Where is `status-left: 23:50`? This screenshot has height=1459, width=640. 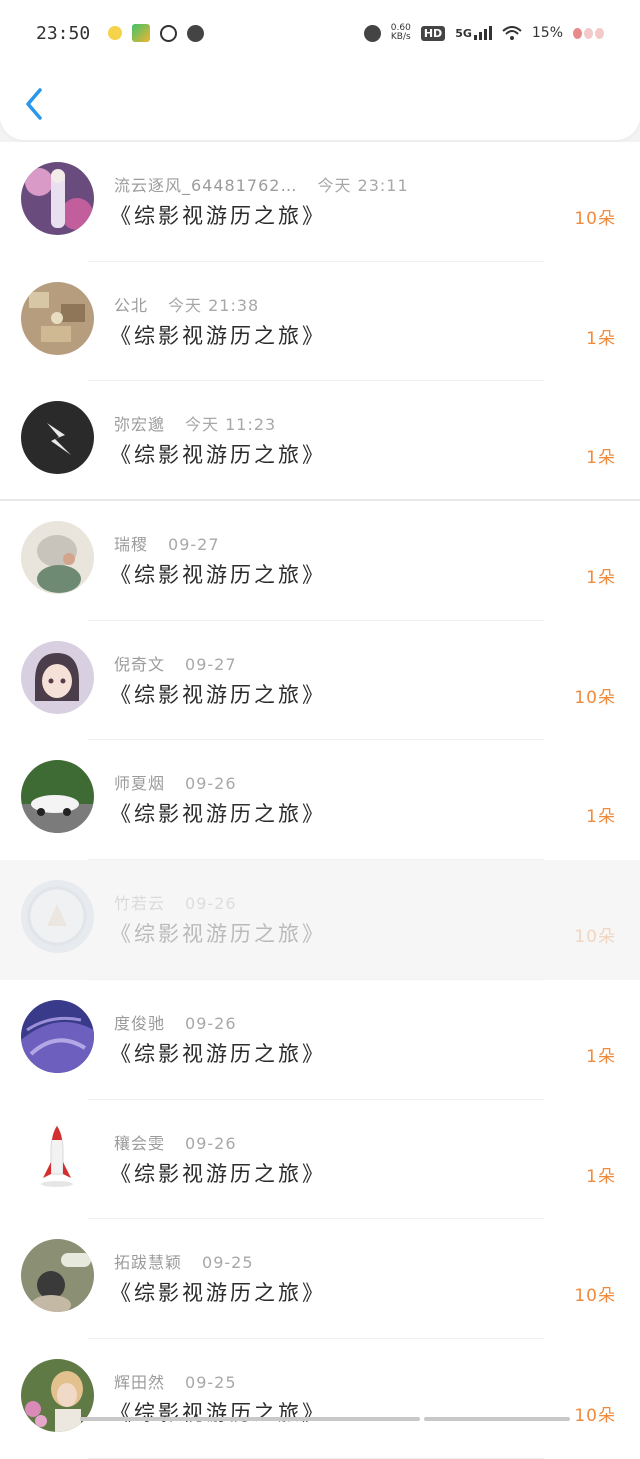
status-left: 23:50 is located at coordinates (120, 33).